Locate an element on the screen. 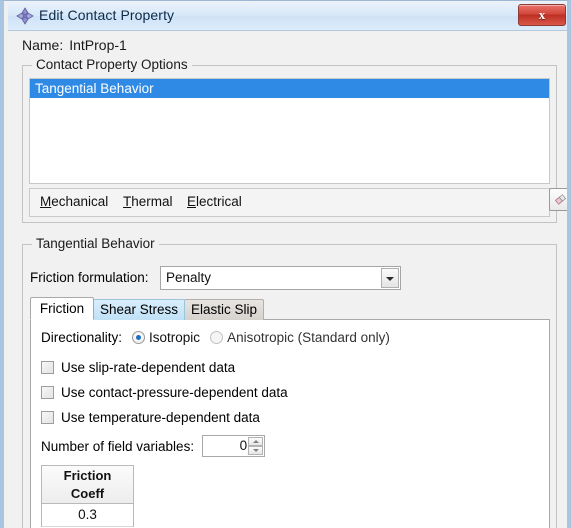 This screenshot has width=571, height=528. field-variables-row: Number of field variables: 0 is located at coordinates (153, 446).